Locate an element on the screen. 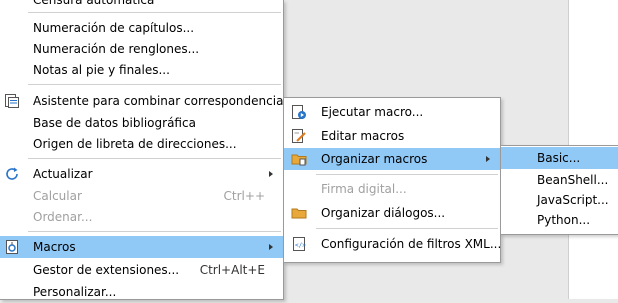  menu-item-shortcut: Ctrl++ is located at coordinates (244, 196).